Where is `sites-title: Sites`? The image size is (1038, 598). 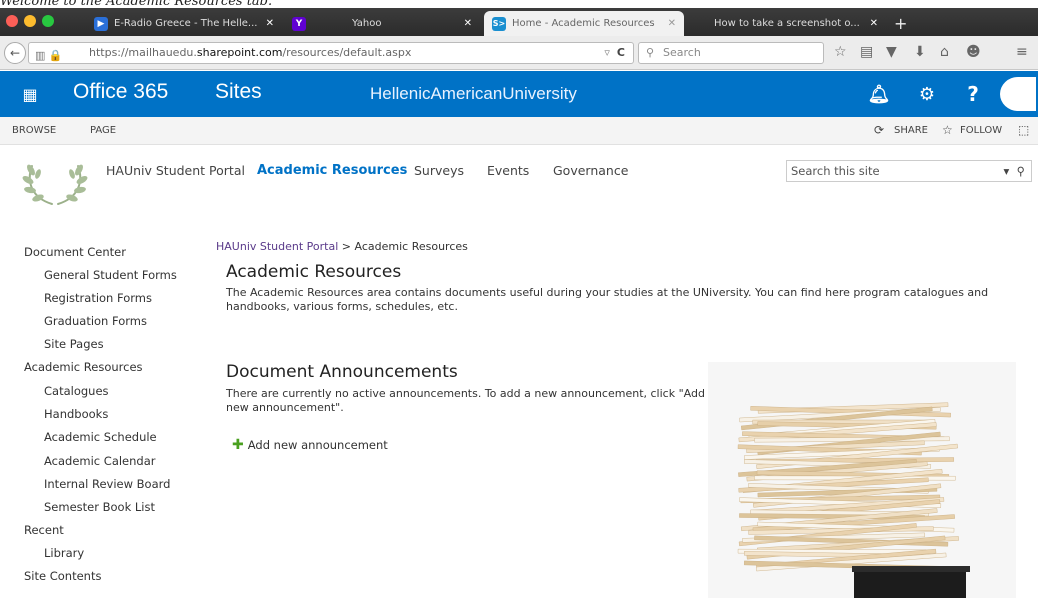
sites-title: Sites is located at coordinates (238, 92).